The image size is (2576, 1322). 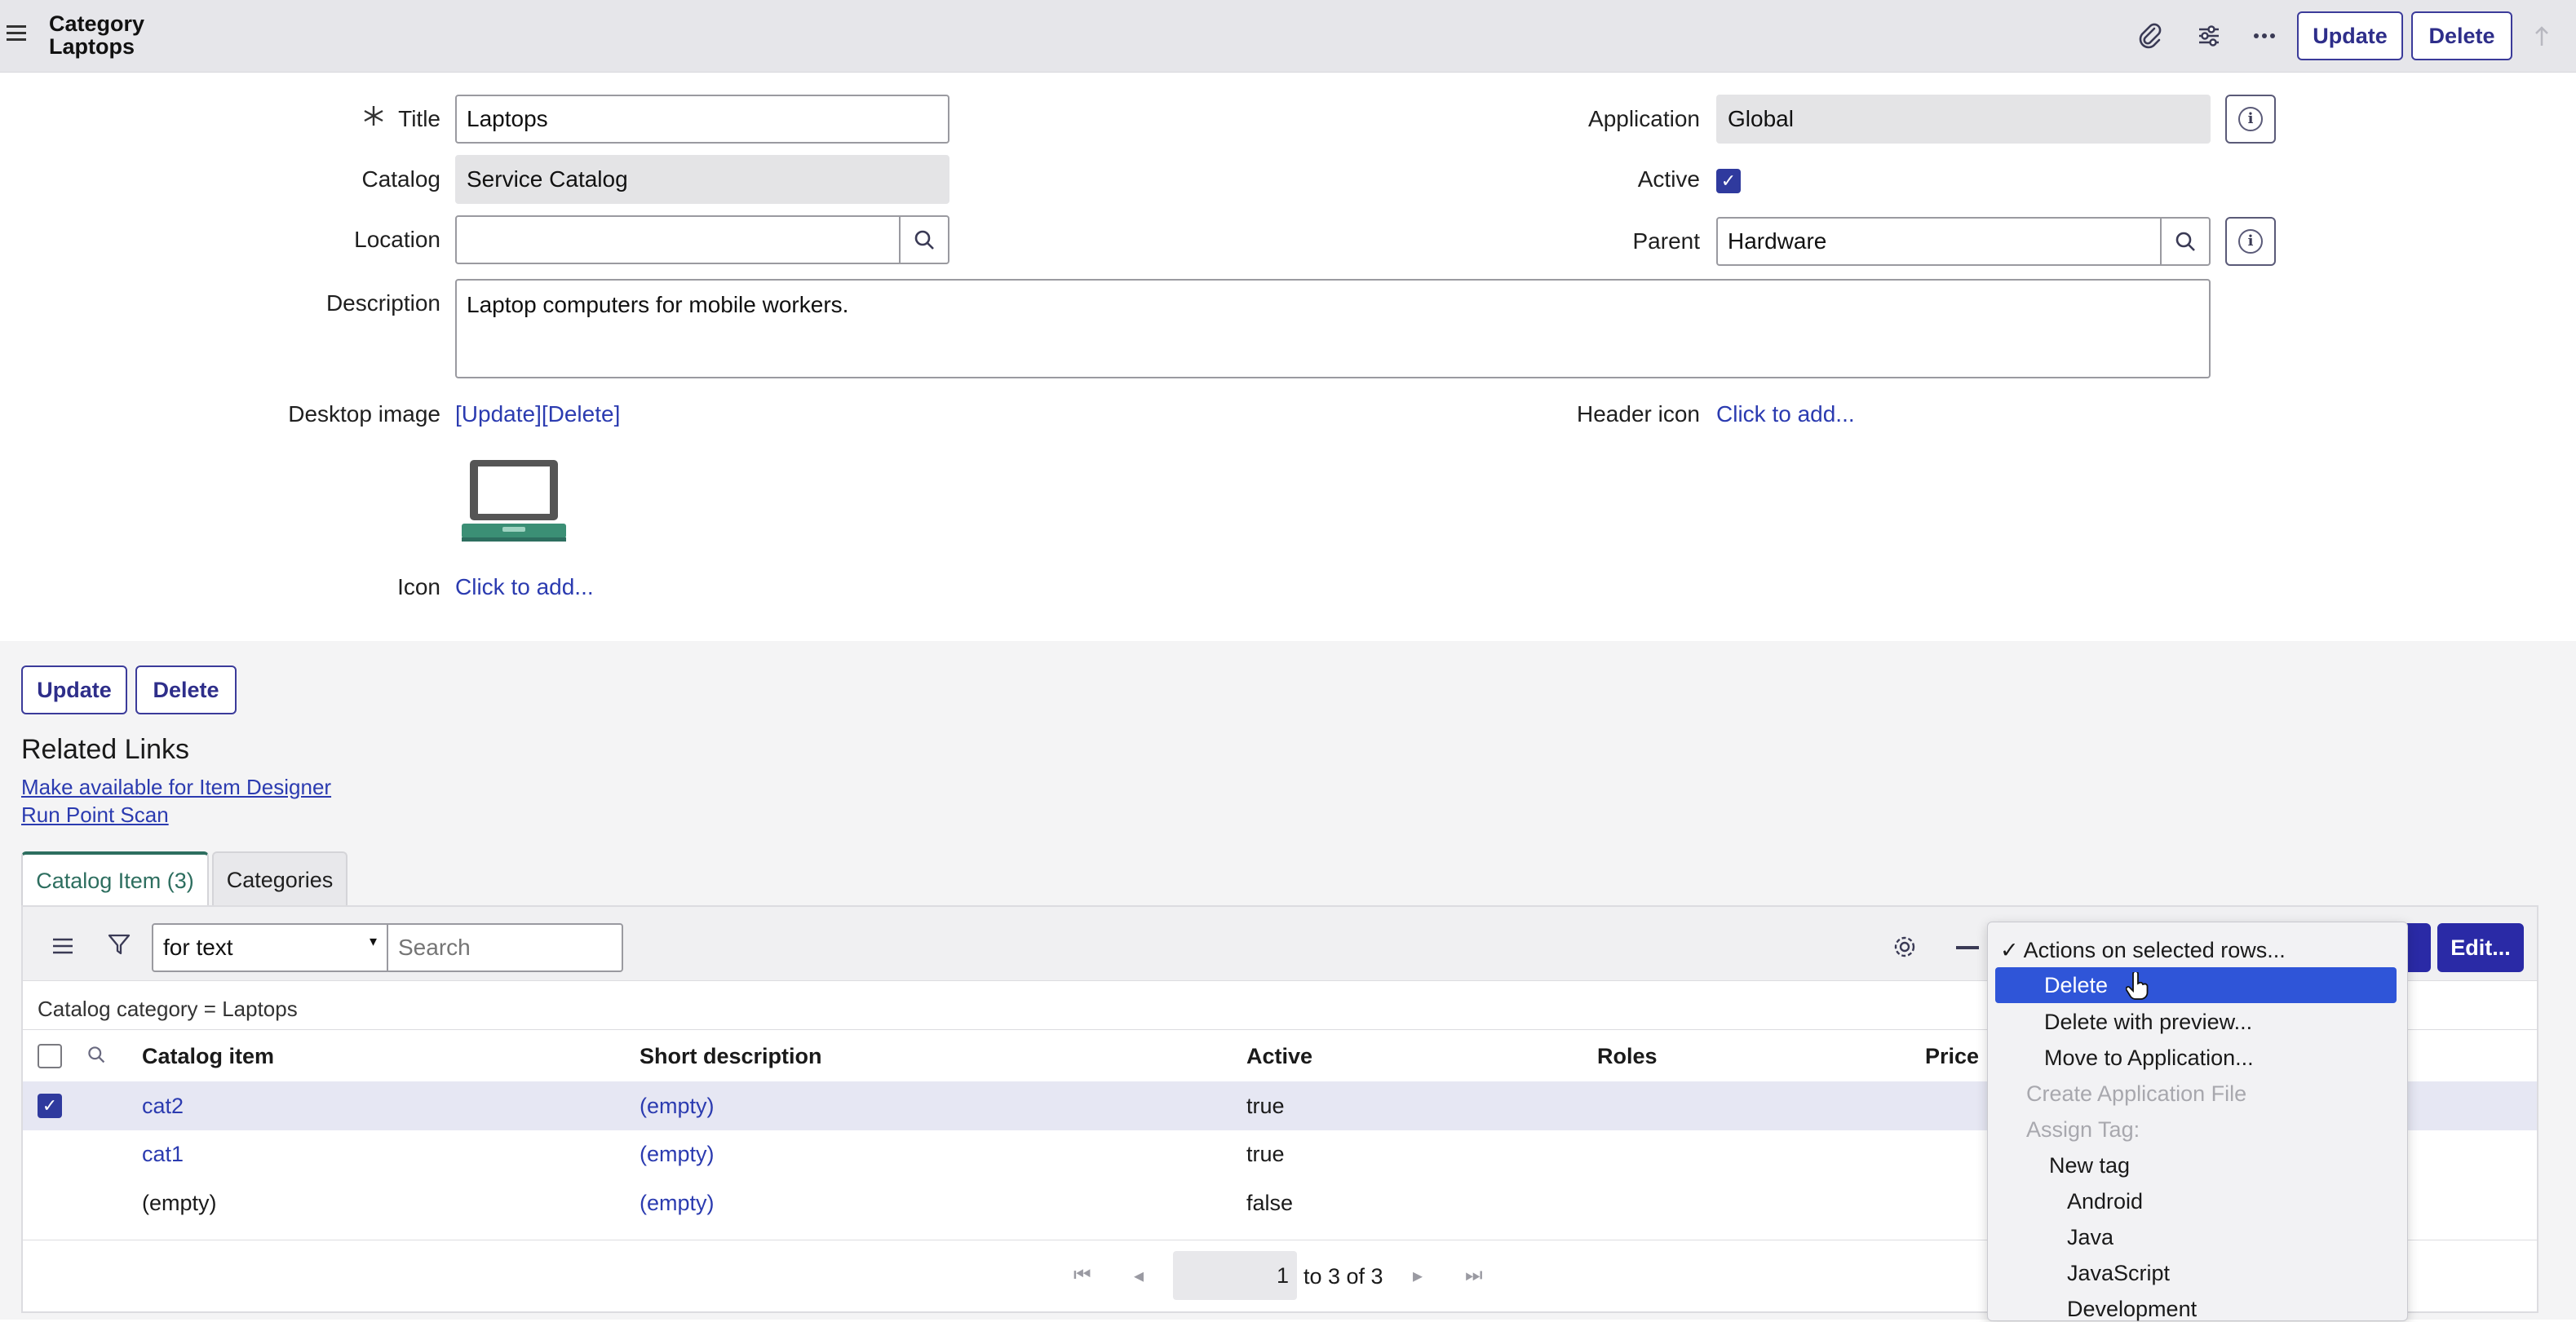 What do you see at coordinates (1939, 241) in the screenshot?
I see `parent-input: Hardware` at bounding box center [1939, 241].